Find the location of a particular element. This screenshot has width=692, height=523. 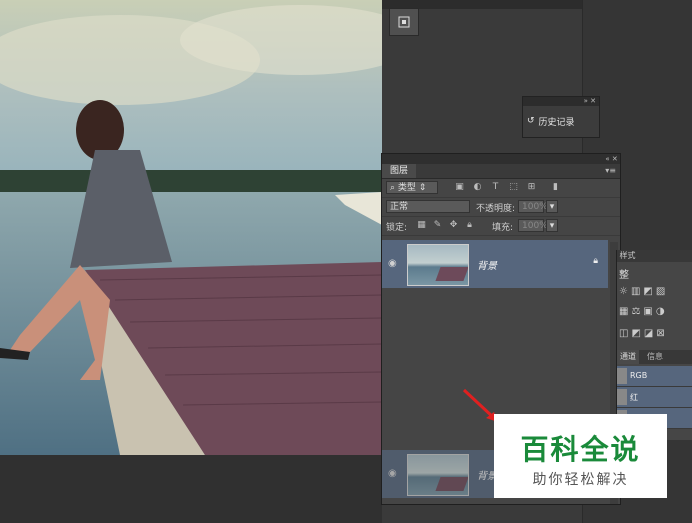

watermark-logo: 百科全说 助你轻松解决 is located at coordinates (580, 456).